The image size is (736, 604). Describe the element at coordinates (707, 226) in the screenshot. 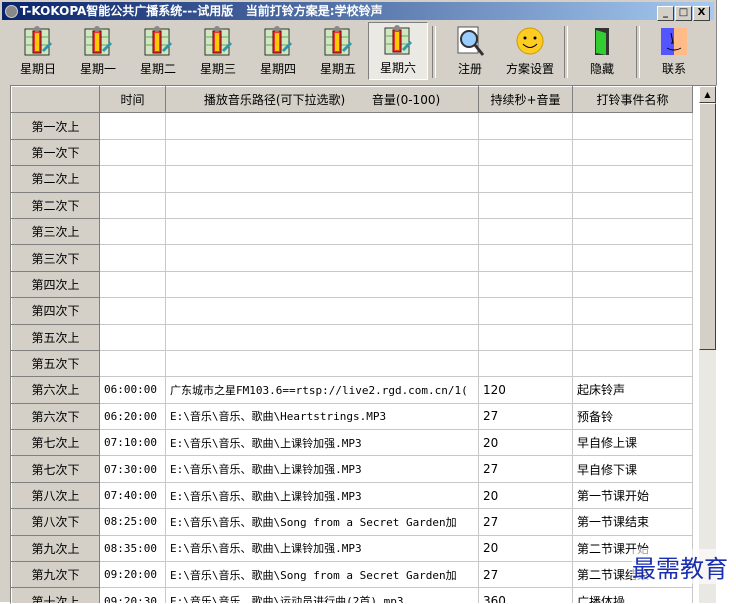

I see `scroll-thumb` at that location.